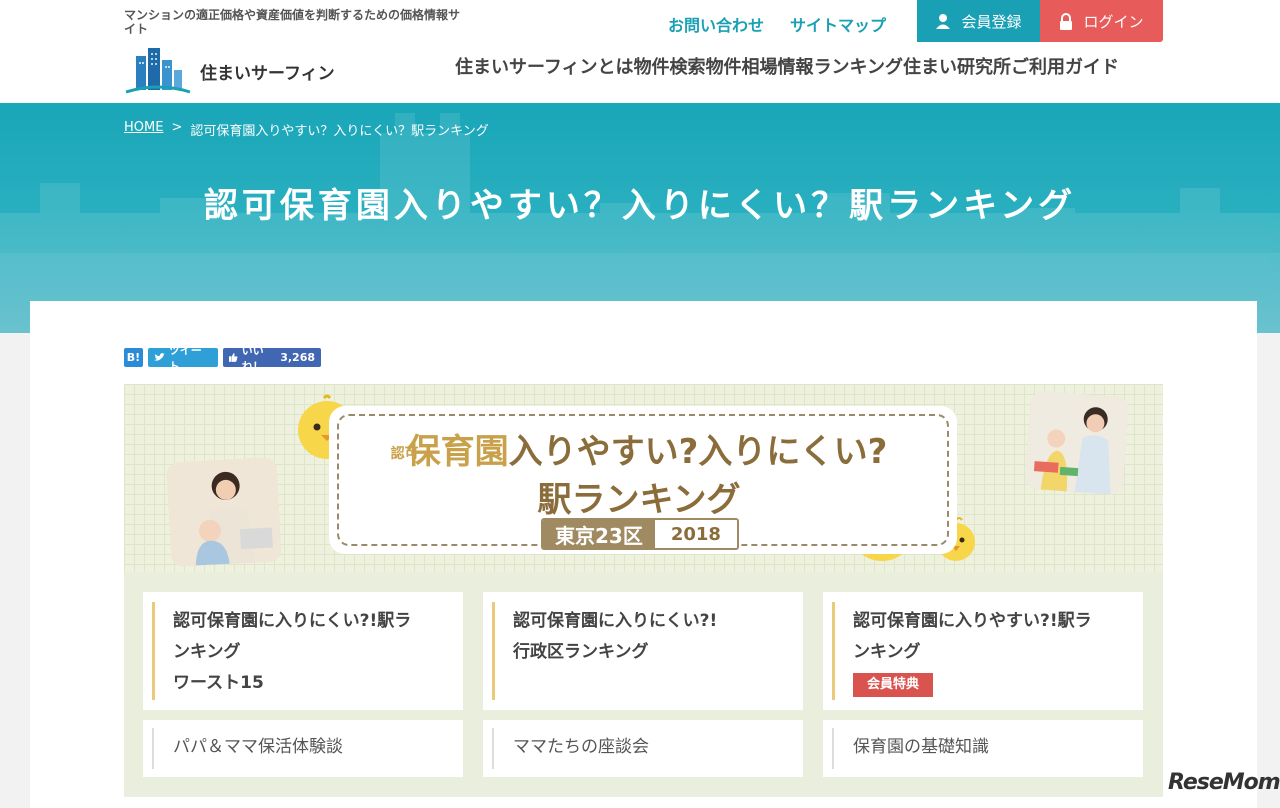  I want to click on like-label: いいね！, so click(252, 358).